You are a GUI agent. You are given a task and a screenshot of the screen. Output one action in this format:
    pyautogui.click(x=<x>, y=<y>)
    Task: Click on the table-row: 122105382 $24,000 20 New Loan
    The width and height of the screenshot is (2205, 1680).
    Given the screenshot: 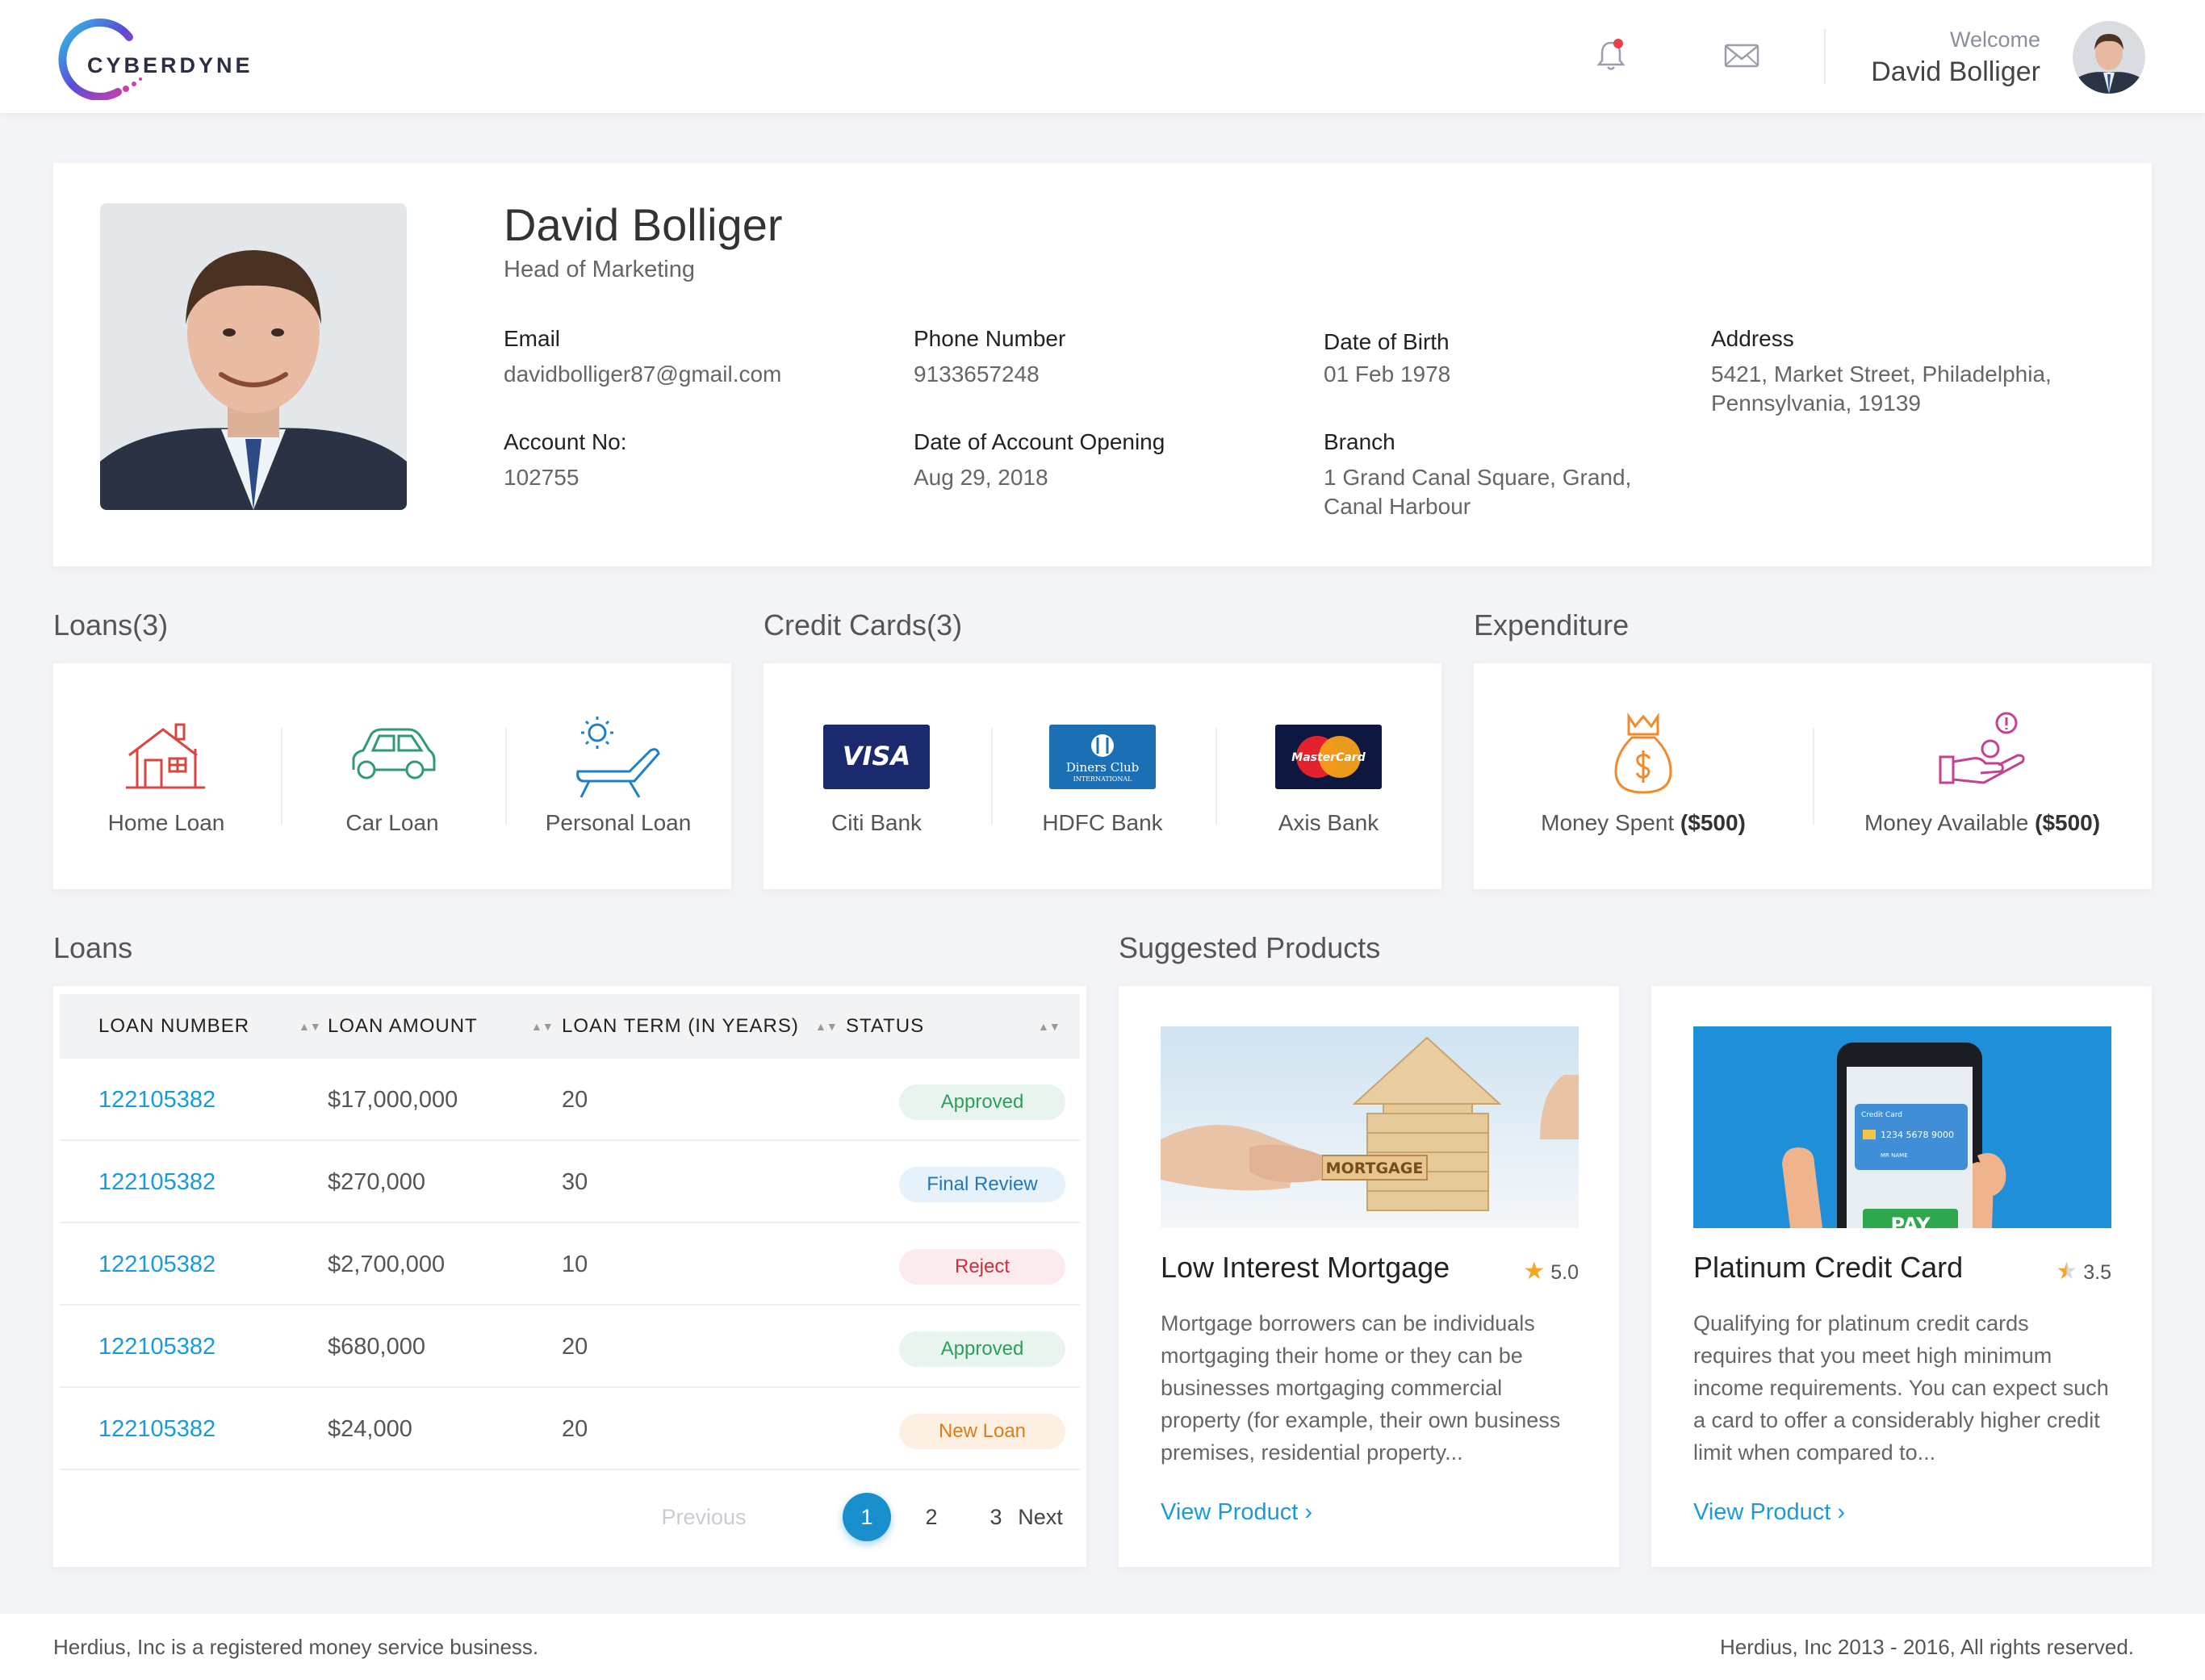 What is the action you would take?
    pyautogui.click(x=570, y=1429)
    